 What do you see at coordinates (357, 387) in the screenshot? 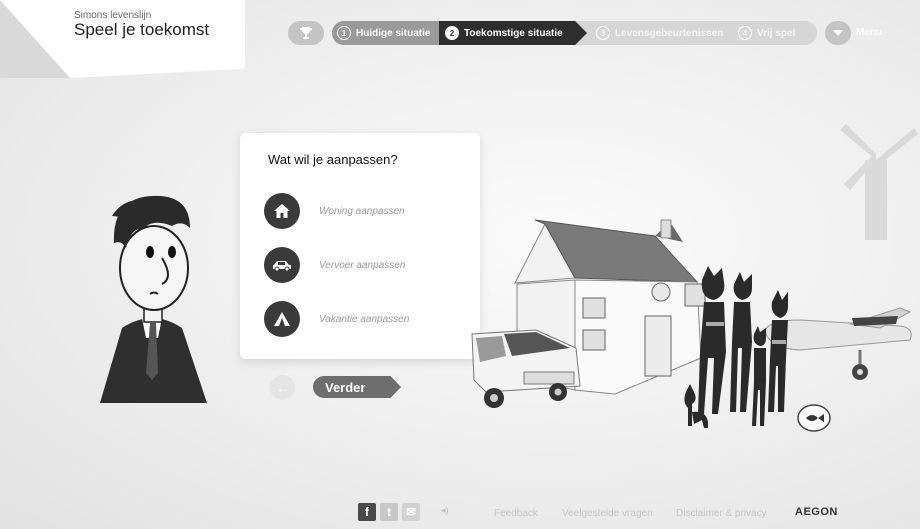
I see `next-button: Verder` at bounding box center [357, 387].